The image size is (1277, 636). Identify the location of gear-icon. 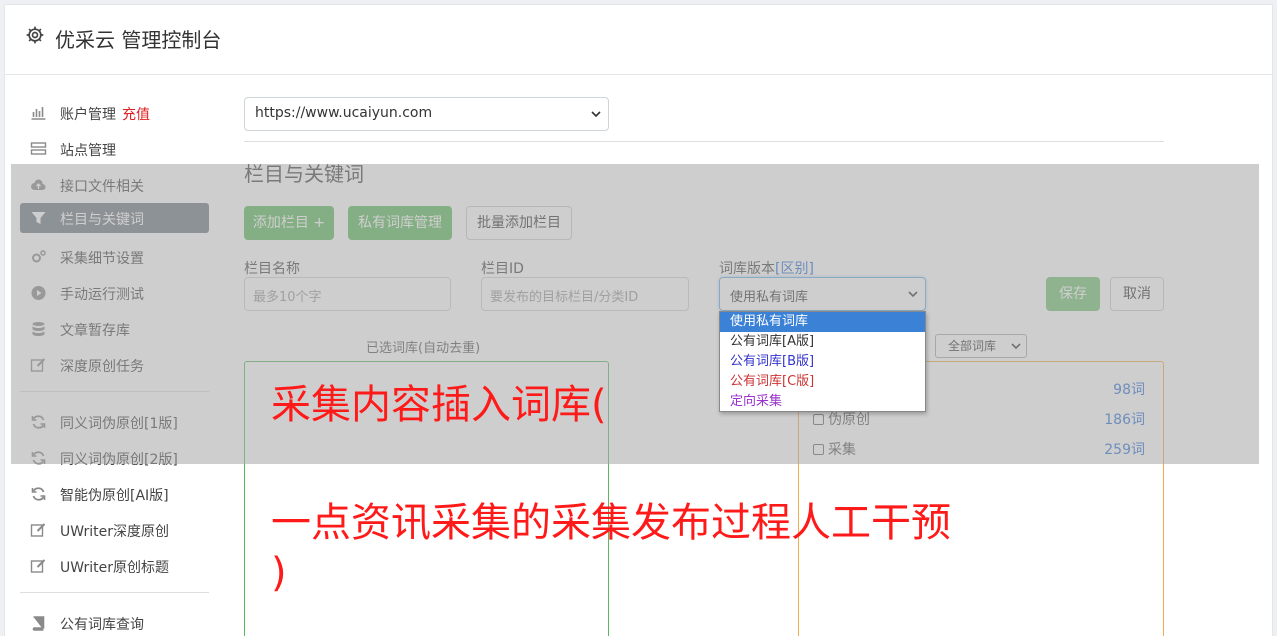
(35, 35).